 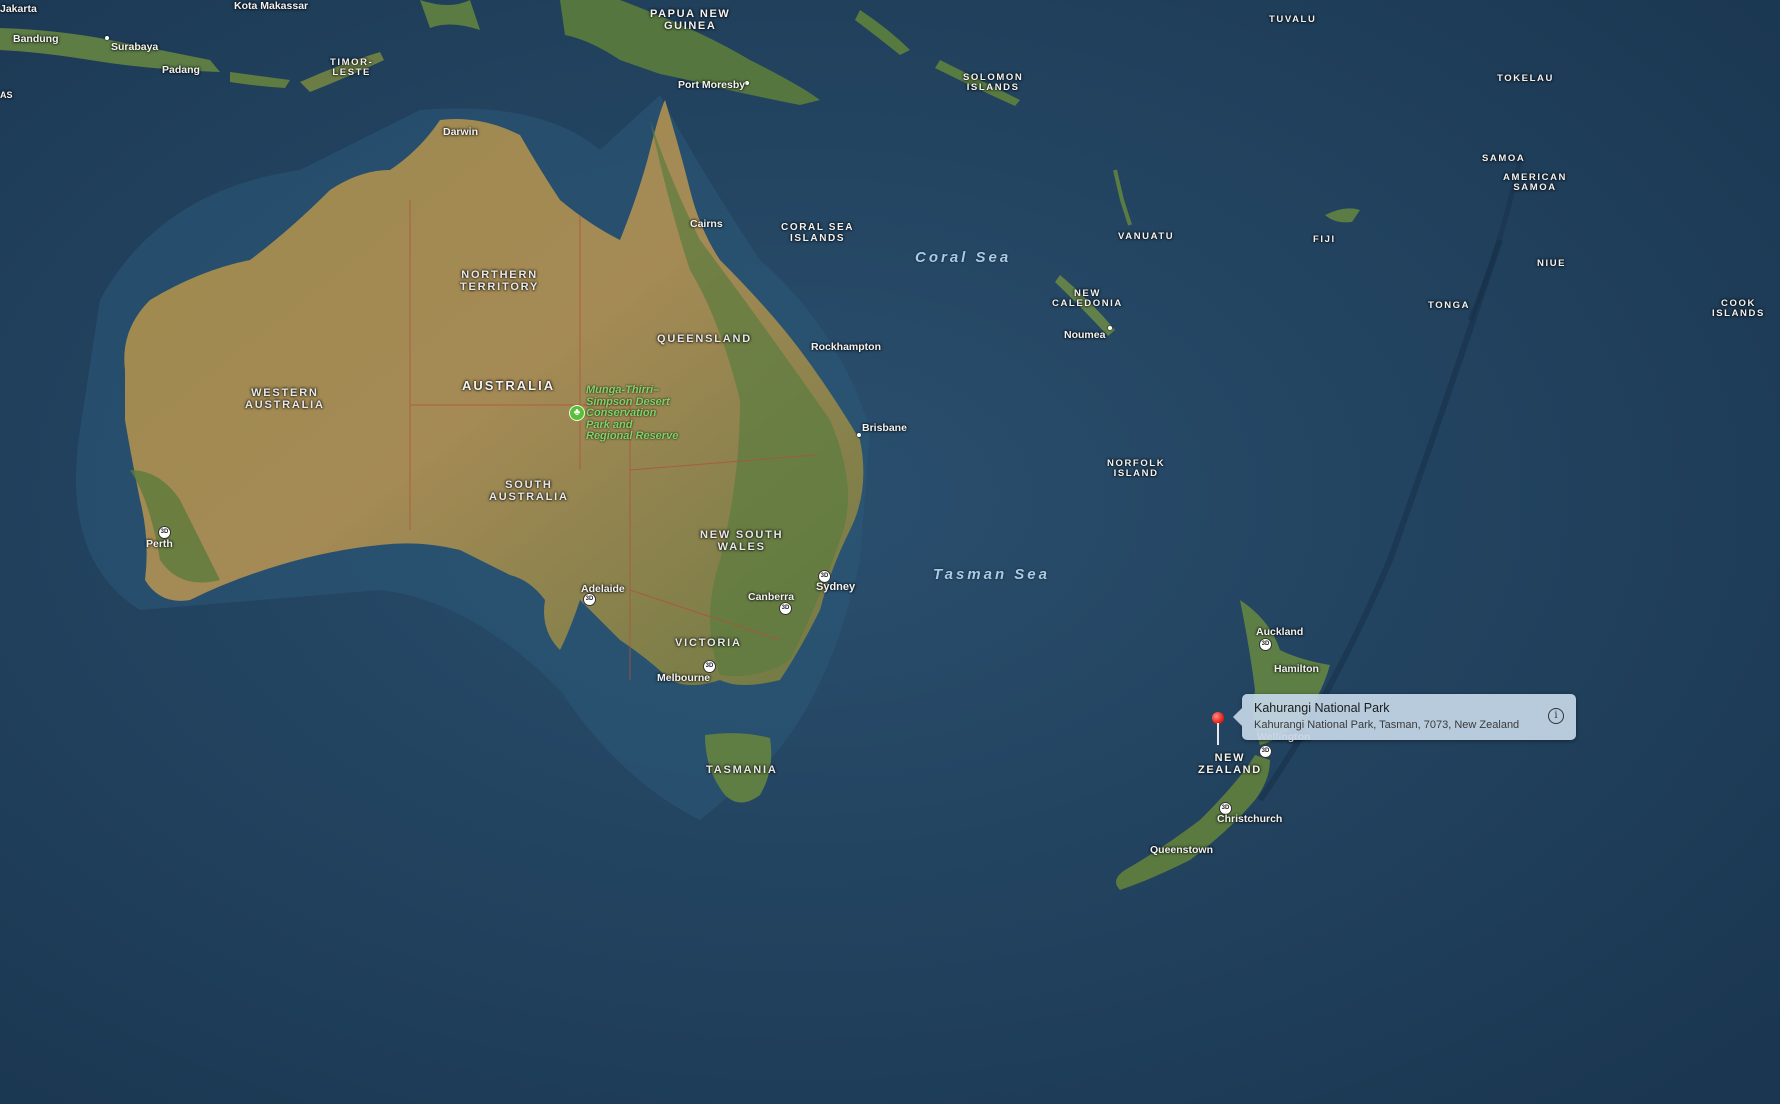 I want to click on 3d-city-icon-canberra: 3D, so click(x=785, y=608).